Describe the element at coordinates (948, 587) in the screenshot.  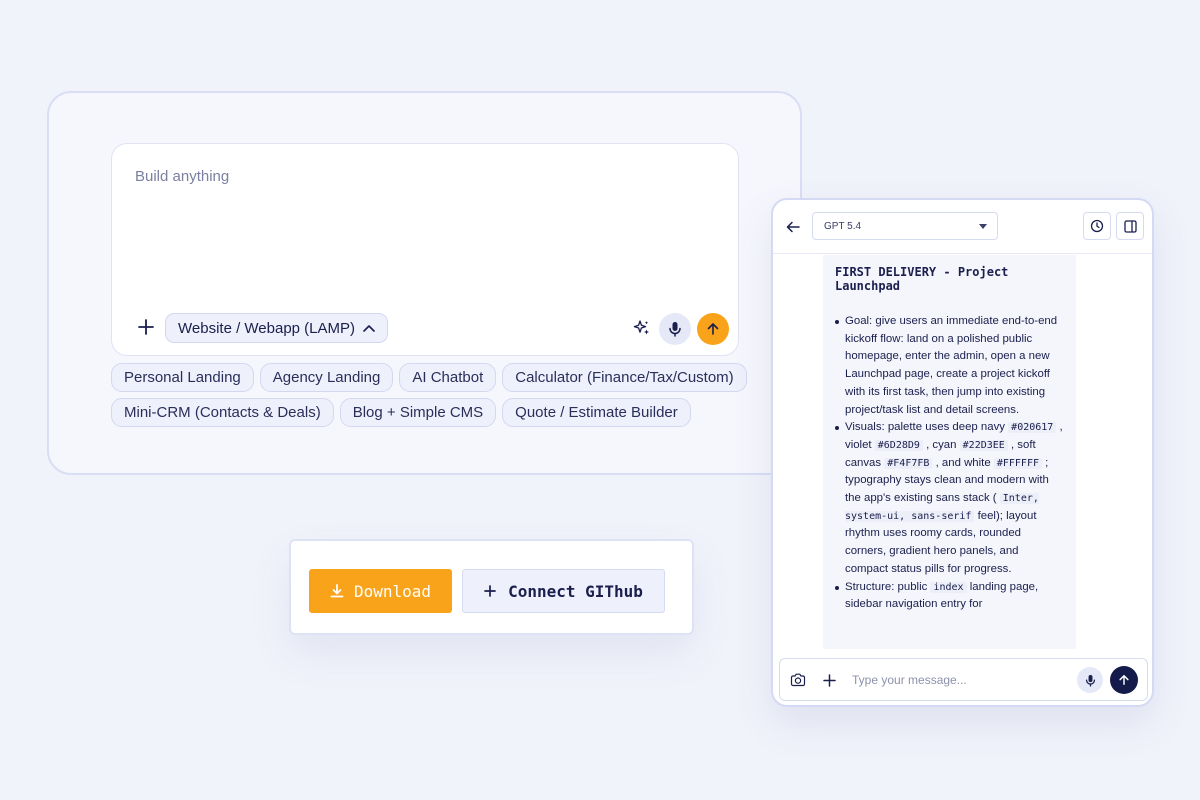
I see `code-index: index` at that location.